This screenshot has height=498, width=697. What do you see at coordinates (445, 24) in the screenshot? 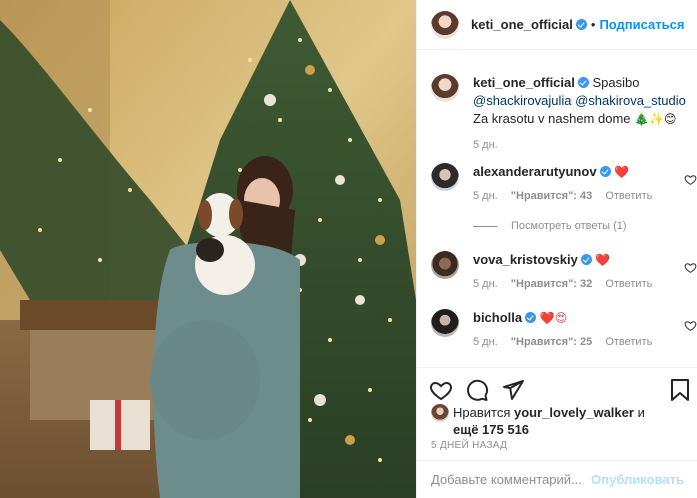
I see `author-avatar` at bounding box center [445, 24].